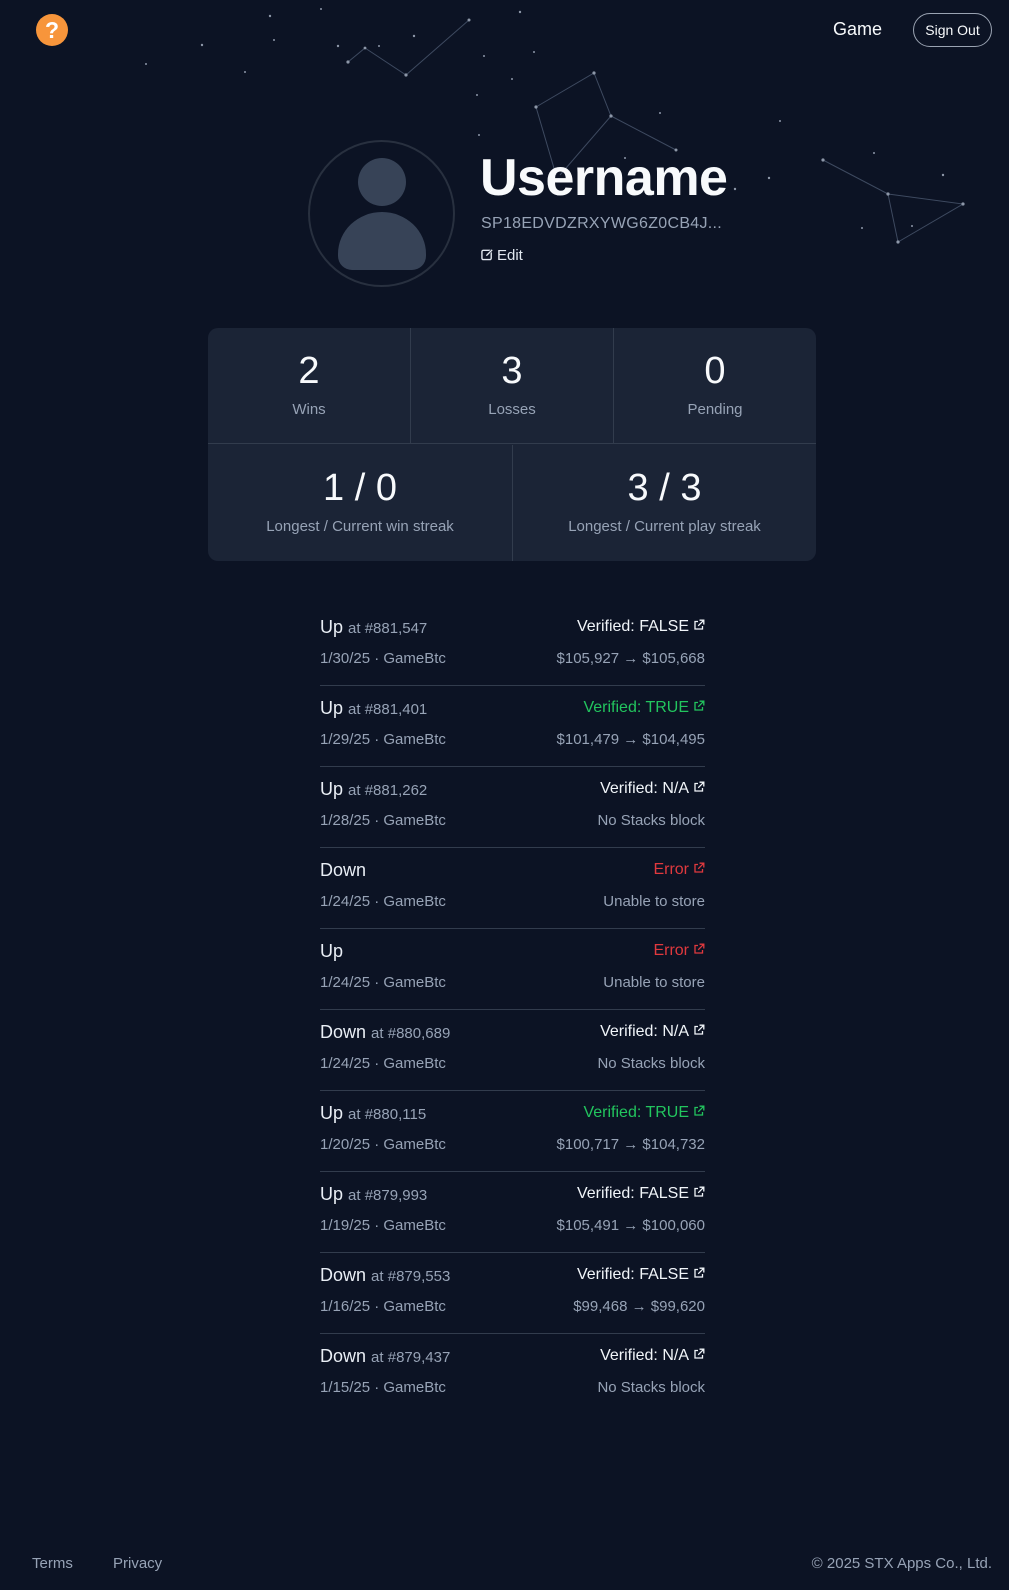  What do you see at coordinates (636, 1112) in the screenshot?
I see `game-status-label: Verified: TRUE` at bounding box center [636, 1112].